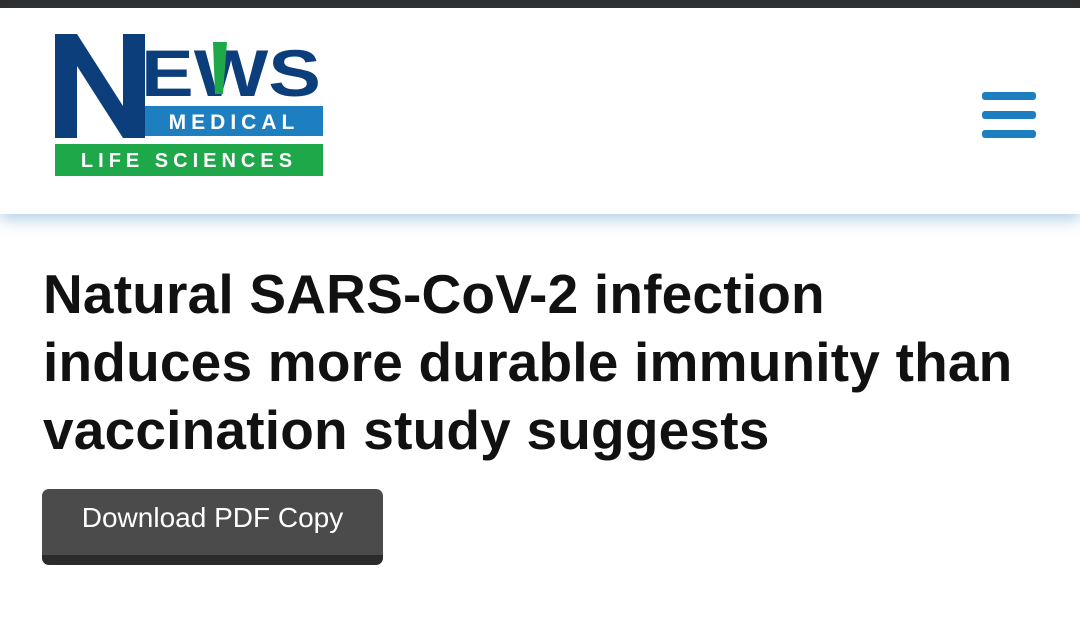 Image resolution: width=1080 pixels, height=627 pixels. Describe the element at coordinates (212, 527) in the screenshot. I see `download-pdf-button: Download PDF Copy` at that location.